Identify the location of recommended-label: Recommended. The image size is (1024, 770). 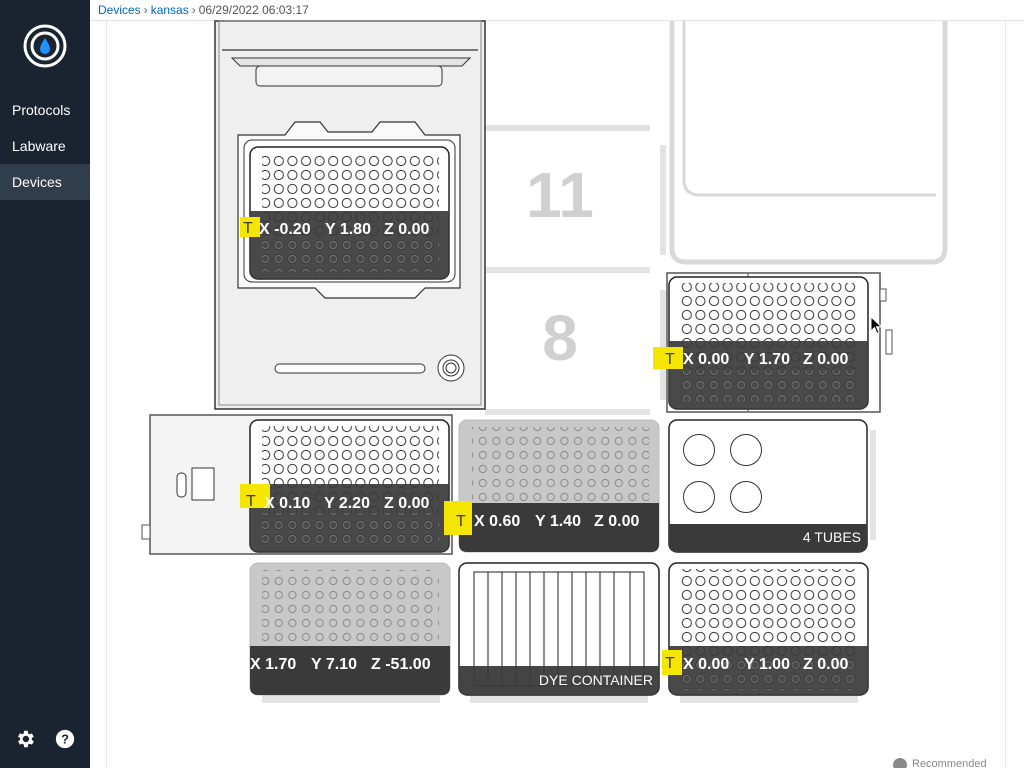
(949, 764).